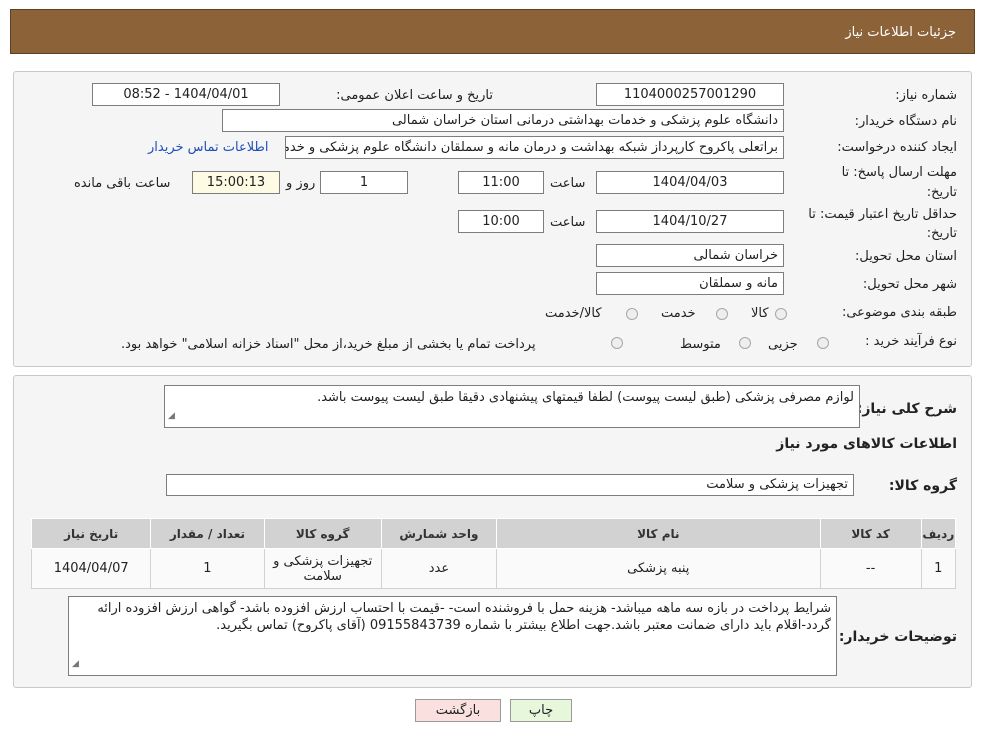 The height and width of the screenshot is (744, 985). I want to click on need-number-field: 1104000257001290, so click(690, 94).